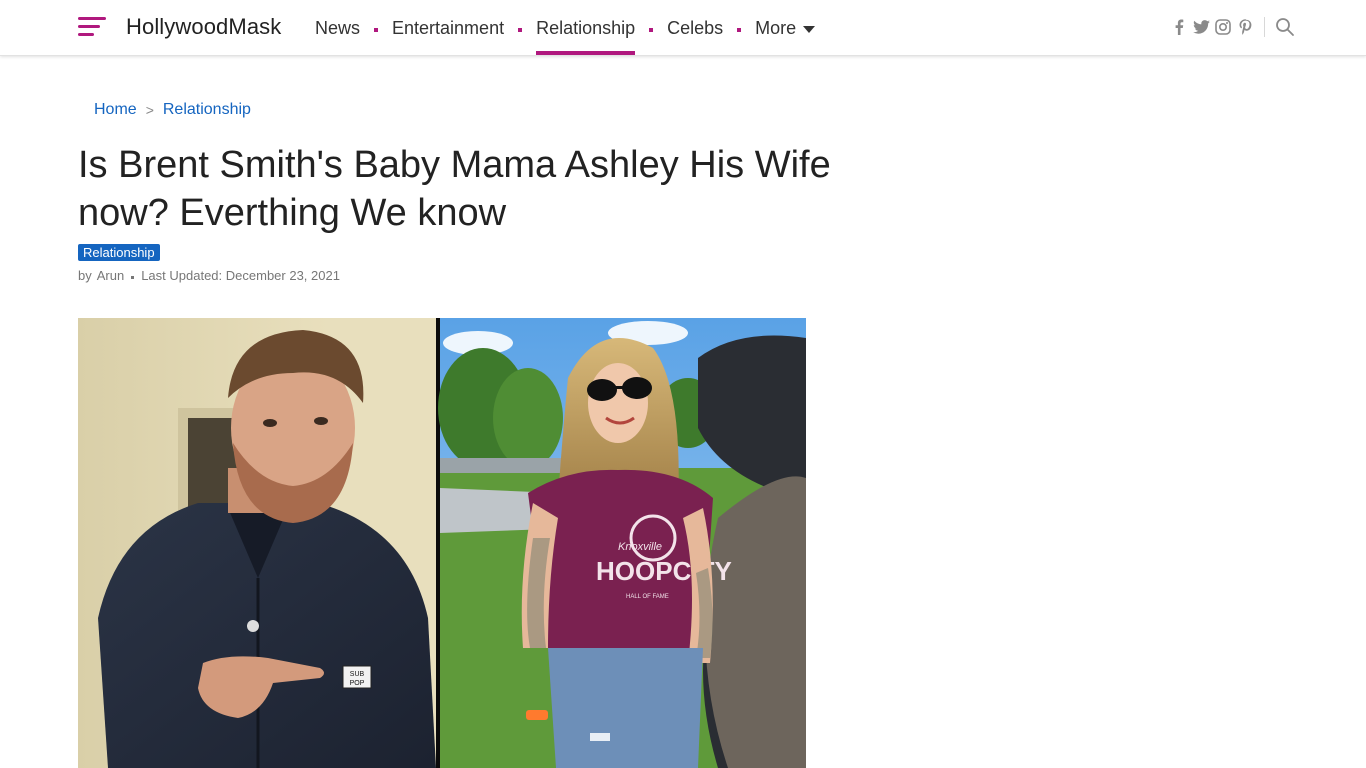 The height and width of the screenshot is (768, 1366). I want to click on nav-item-more-label: More, so click(776, 27).